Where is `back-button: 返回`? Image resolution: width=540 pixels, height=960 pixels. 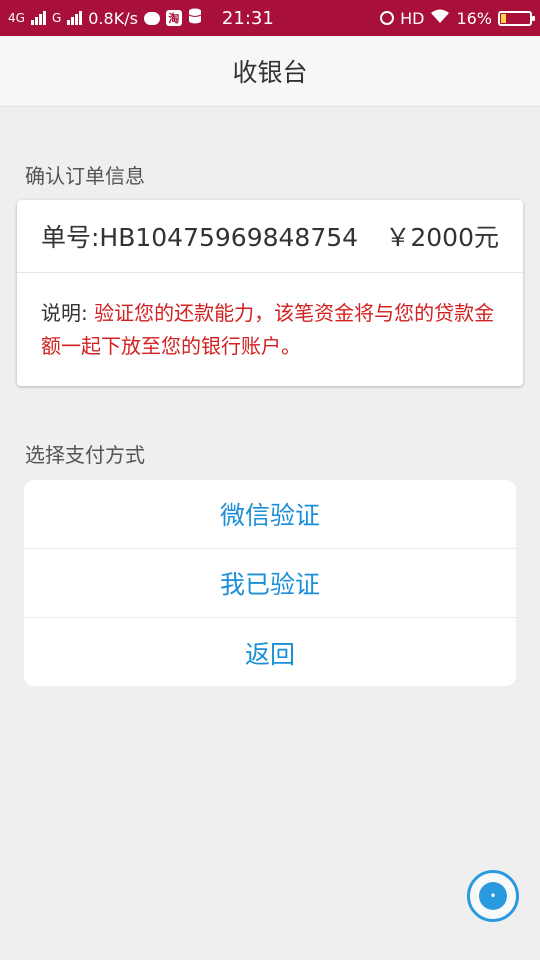 back-button: 返回 is located at coordinates (270, 652).